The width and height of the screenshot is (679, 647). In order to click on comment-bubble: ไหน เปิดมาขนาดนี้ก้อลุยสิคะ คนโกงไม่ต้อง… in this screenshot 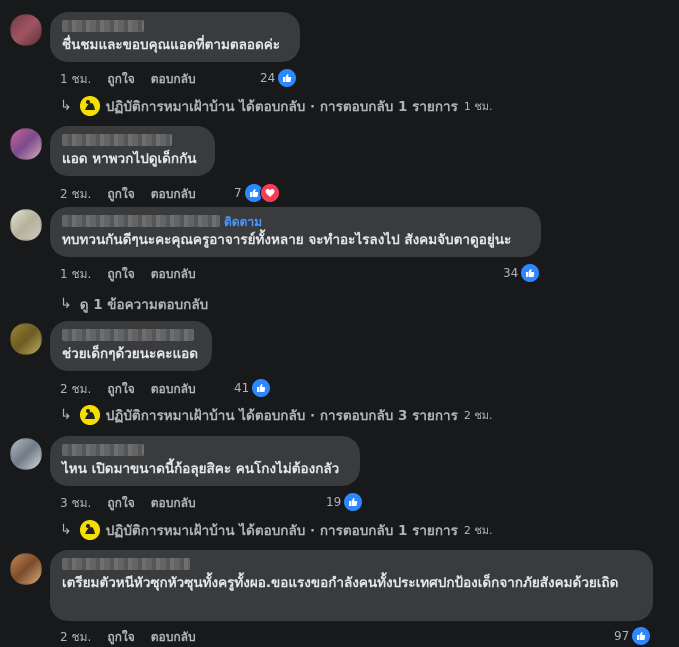, I will do `click(205, 461)`.